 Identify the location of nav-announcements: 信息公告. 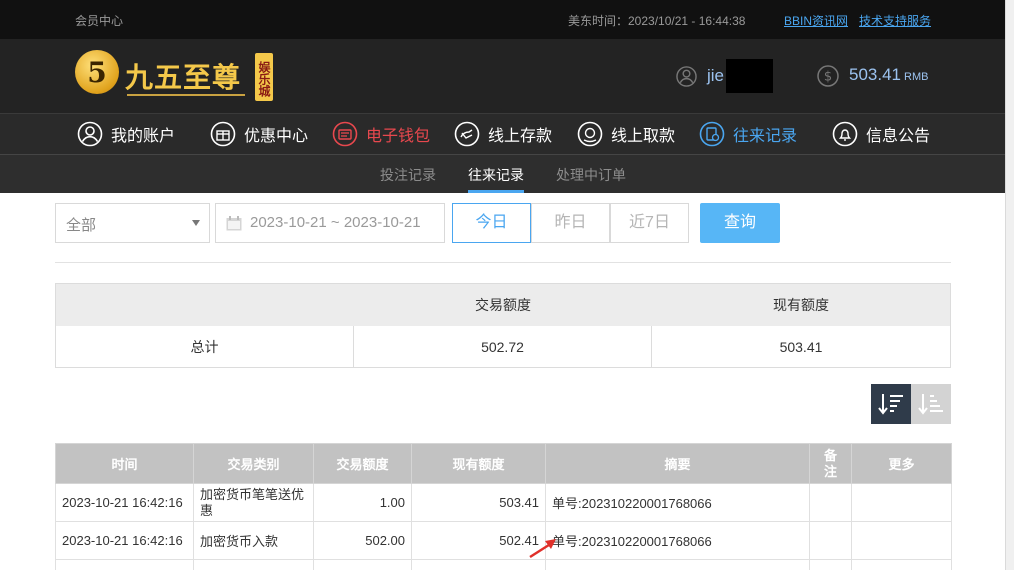
(881, 134).